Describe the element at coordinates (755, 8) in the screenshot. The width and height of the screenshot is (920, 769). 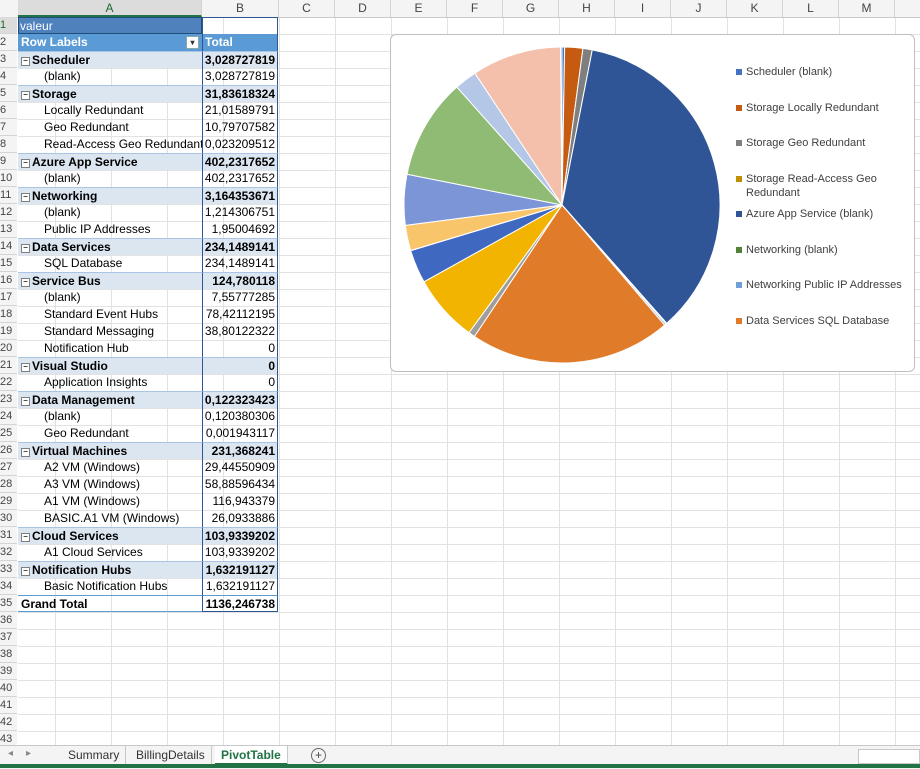
I see `column-header-k: K` at that location.